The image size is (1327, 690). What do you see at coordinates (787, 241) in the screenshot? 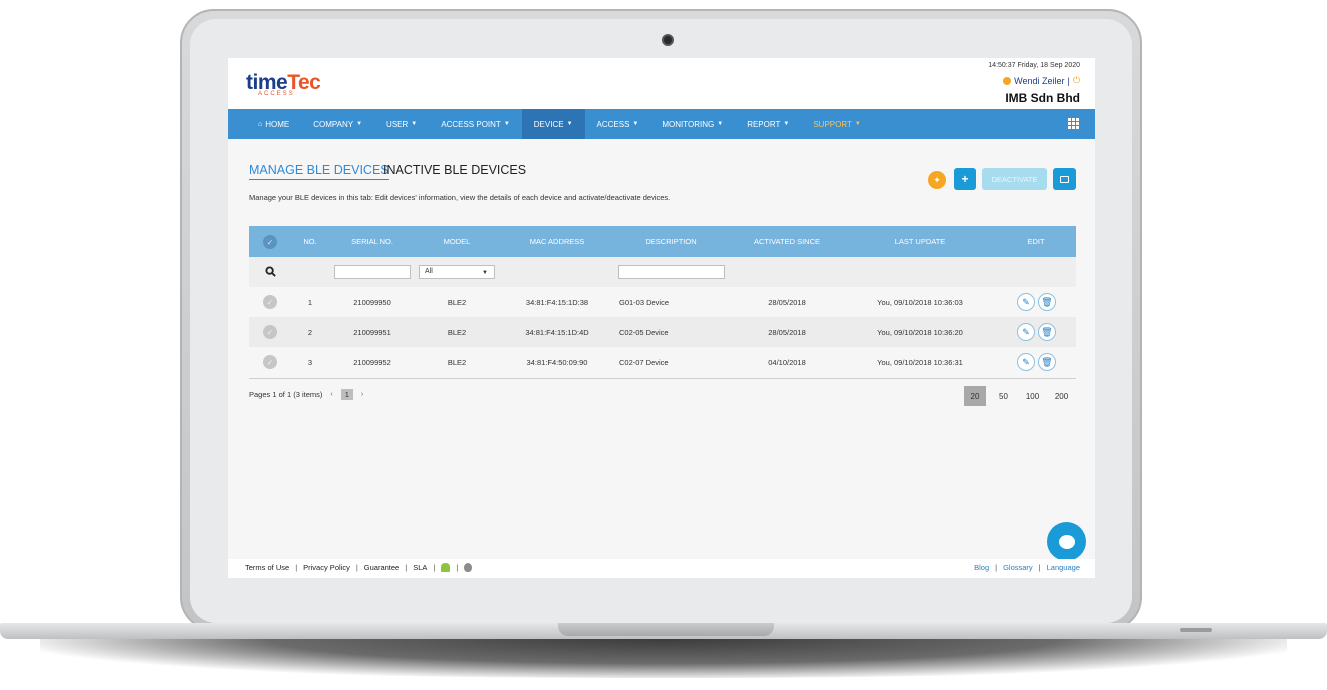
I see `col-activated-since: ACTIVATED SINCE` at bounding box center [787, 241].